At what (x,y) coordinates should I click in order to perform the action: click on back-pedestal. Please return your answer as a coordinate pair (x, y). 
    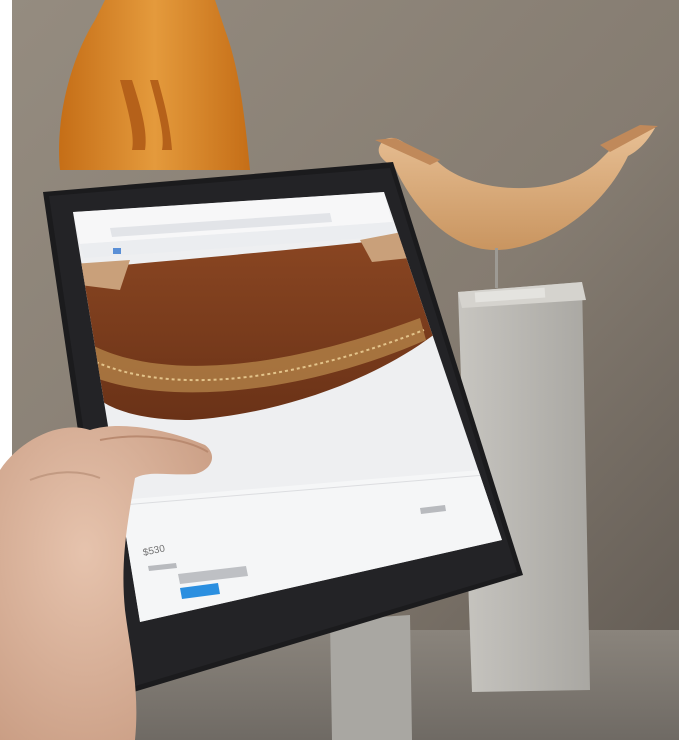
    Looking at the image, I should click on (371, 677).